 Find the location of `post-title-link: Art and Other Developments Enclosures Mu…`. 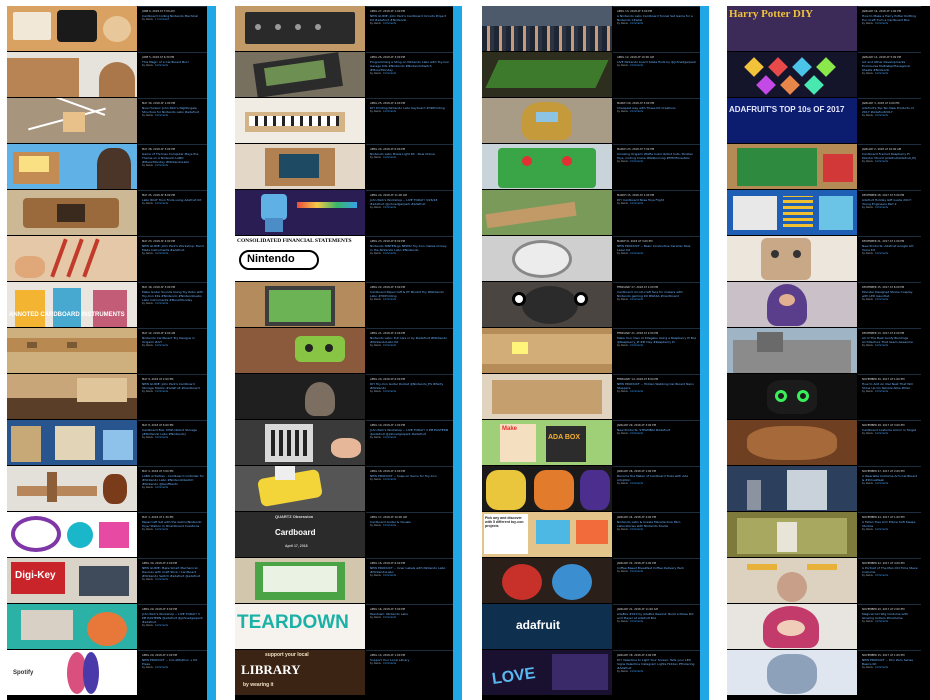

post-title-link: Art and Other Developments Enclosures Mu… is located at coordinates (890, 66).